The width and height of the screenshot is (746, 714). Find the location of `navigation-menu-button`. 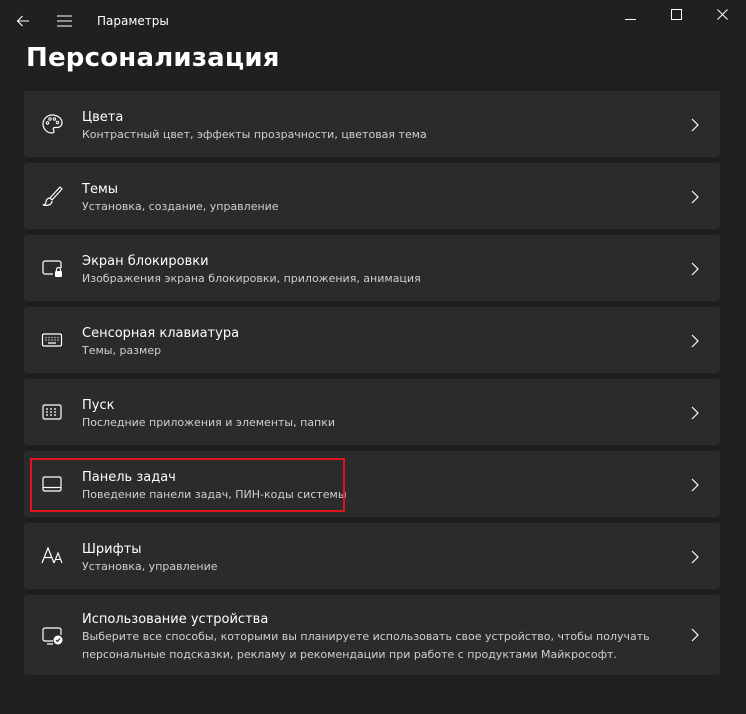

navigation-menu-button is located at coordinates (64, 21).